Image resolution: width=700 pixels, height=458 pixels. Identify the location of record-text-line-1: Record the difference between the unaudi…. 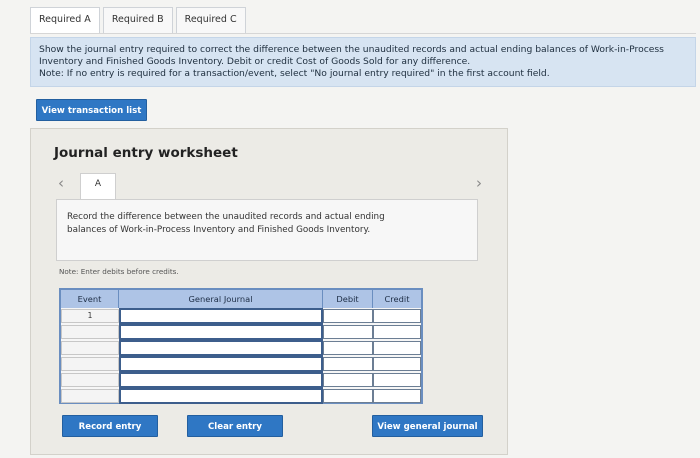
(226, 217).